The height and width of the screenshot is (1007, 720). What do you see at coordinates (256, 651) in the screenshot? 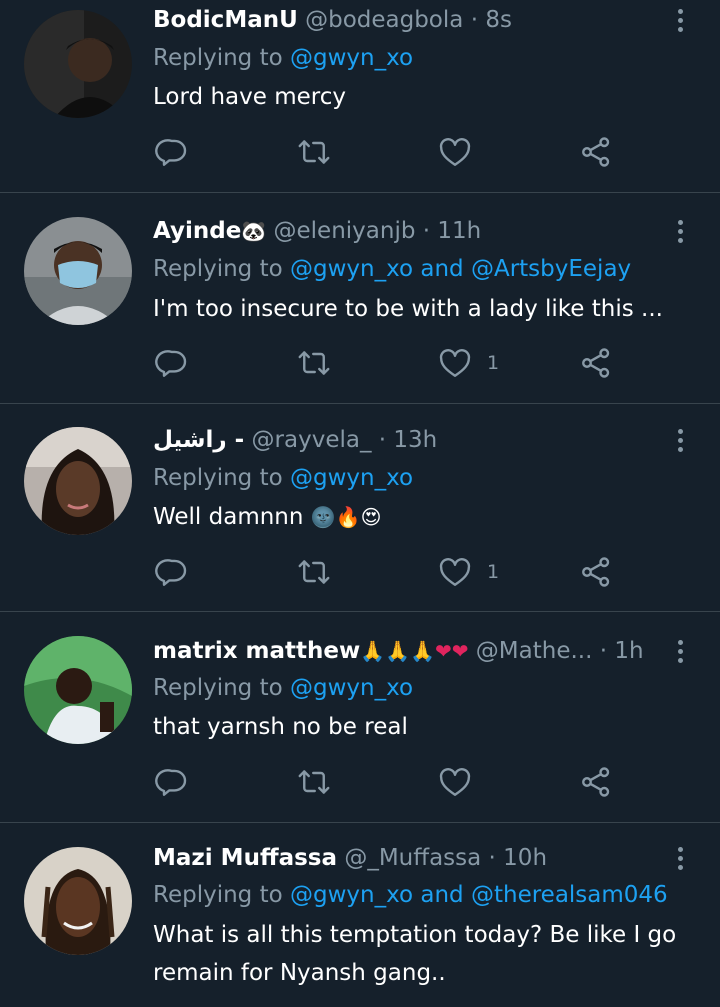
I see `author-name: matrix matthew` at bounding box center [256, 651].